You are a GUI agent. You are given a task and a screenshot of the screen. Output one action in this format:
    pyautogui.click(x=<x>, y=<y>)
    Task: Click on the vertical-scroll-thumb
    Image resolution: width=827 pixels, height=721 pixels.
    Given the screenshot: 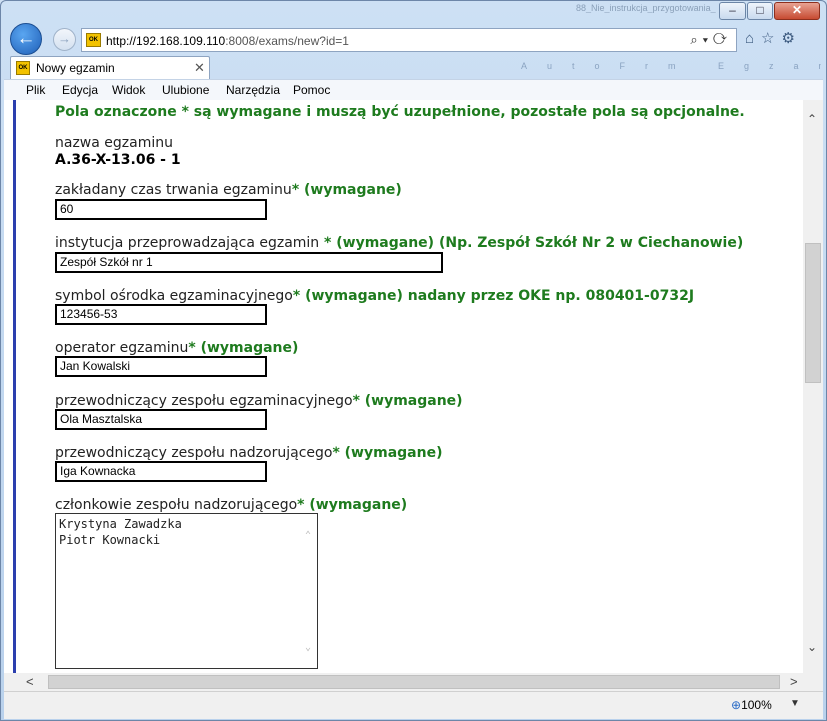 What is the action you would take?
    pyautogui.click(x=813, y=313)
    